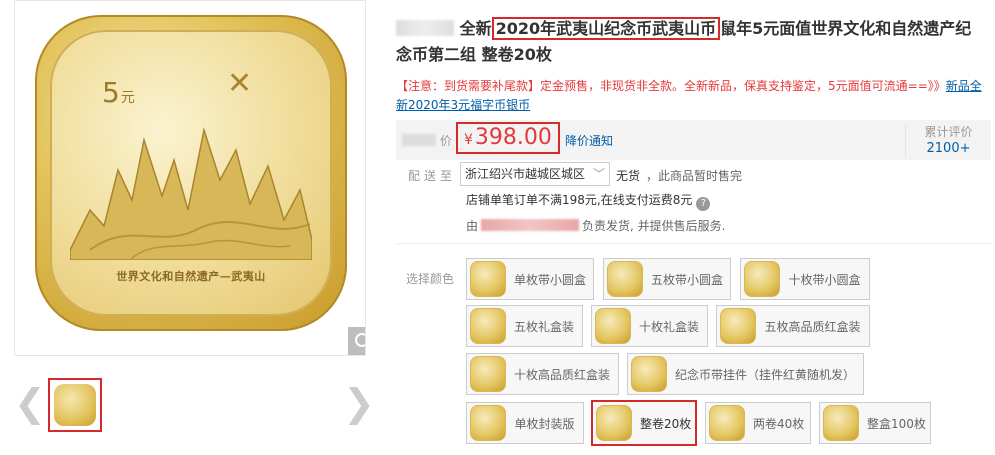  What do you see at coordinates (745, 374) in the screenshot?
I see `option-item: 纪念币带挂件（挂件红黄随机发）` at bounding box center [745, 374].